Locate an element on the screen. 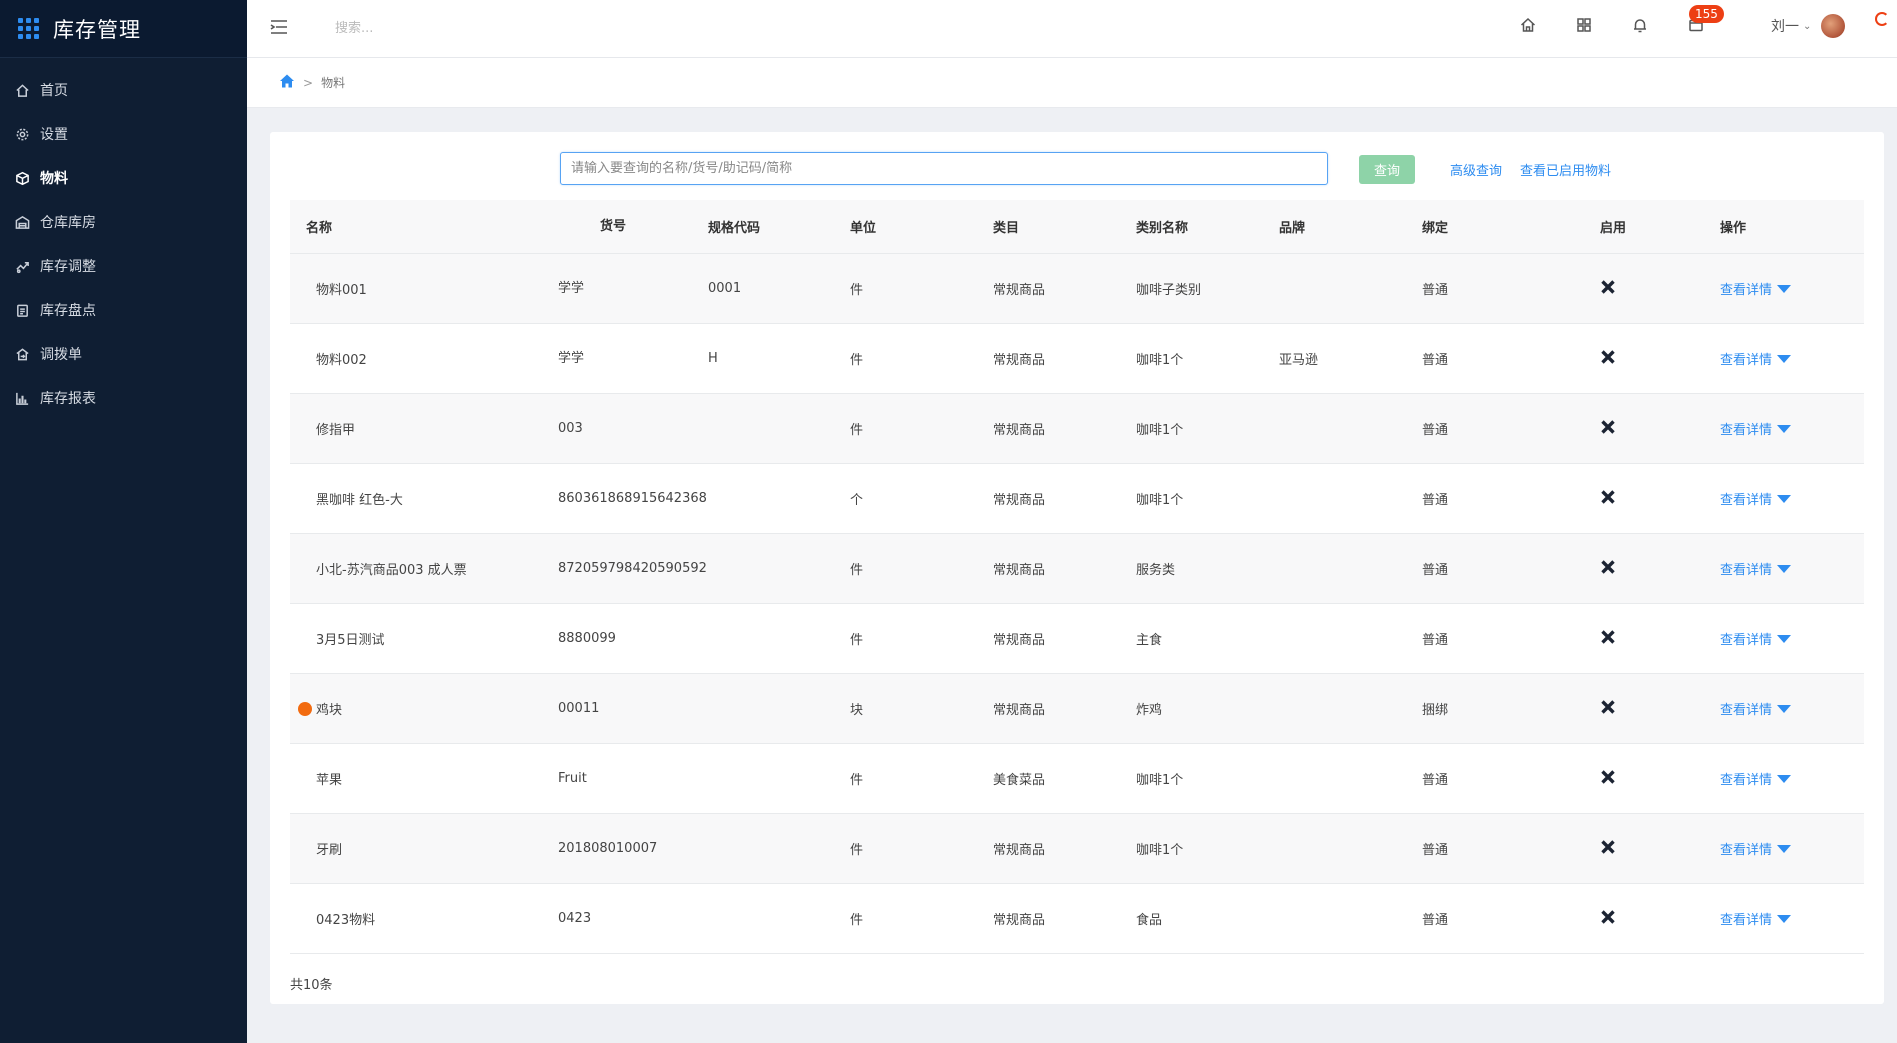 The width and height of the screenshot is (1897, 1043). table-row: 牙刷 201808010007 件 常规商品 咖啡1个 普通 查看详情 is located at coordinates (1077, 849).